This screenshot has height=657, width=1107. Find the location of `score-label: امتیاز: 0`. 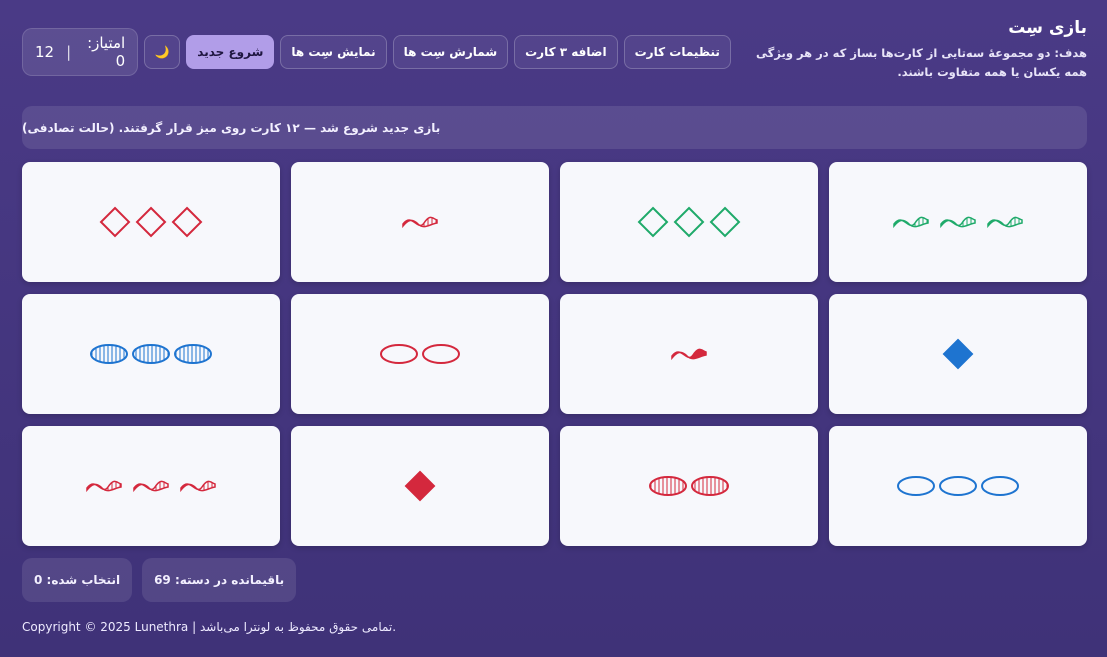

score-label: امتیاز: 0 is located at coordinates (106, 52).